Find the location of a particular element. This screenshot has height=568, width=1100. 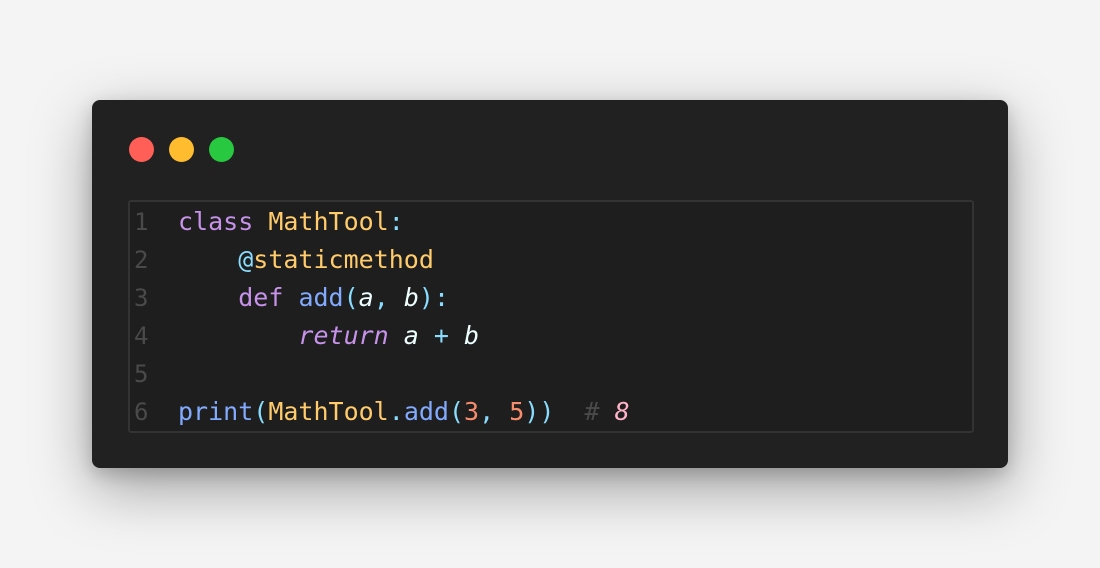

minimize-dot-icon is located at coordinates (181, 149).